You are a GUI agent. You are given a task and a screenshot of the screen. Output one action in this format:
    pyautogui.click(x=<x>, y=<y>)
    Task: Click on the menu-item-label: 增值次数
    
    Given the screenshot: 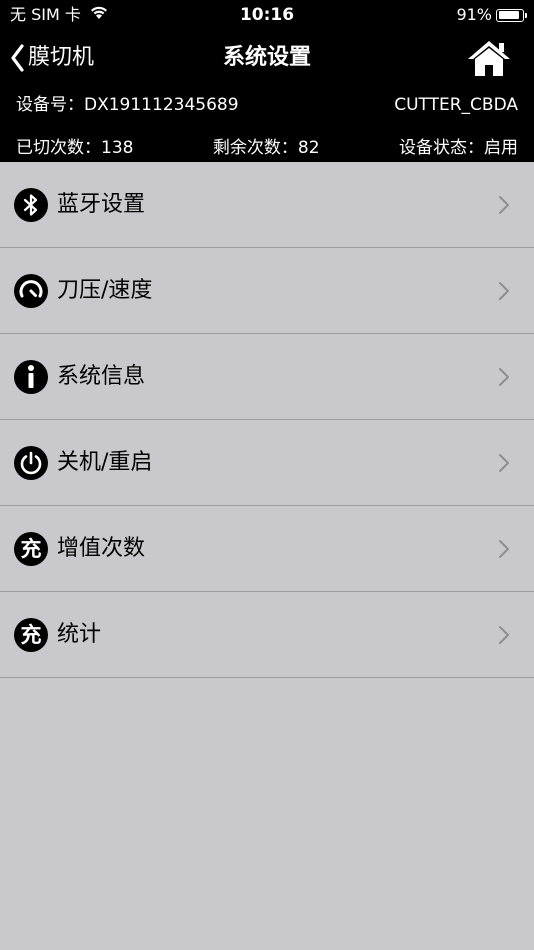 What is the action you would take?
    pyautogui.click(x=101, y=548)
    